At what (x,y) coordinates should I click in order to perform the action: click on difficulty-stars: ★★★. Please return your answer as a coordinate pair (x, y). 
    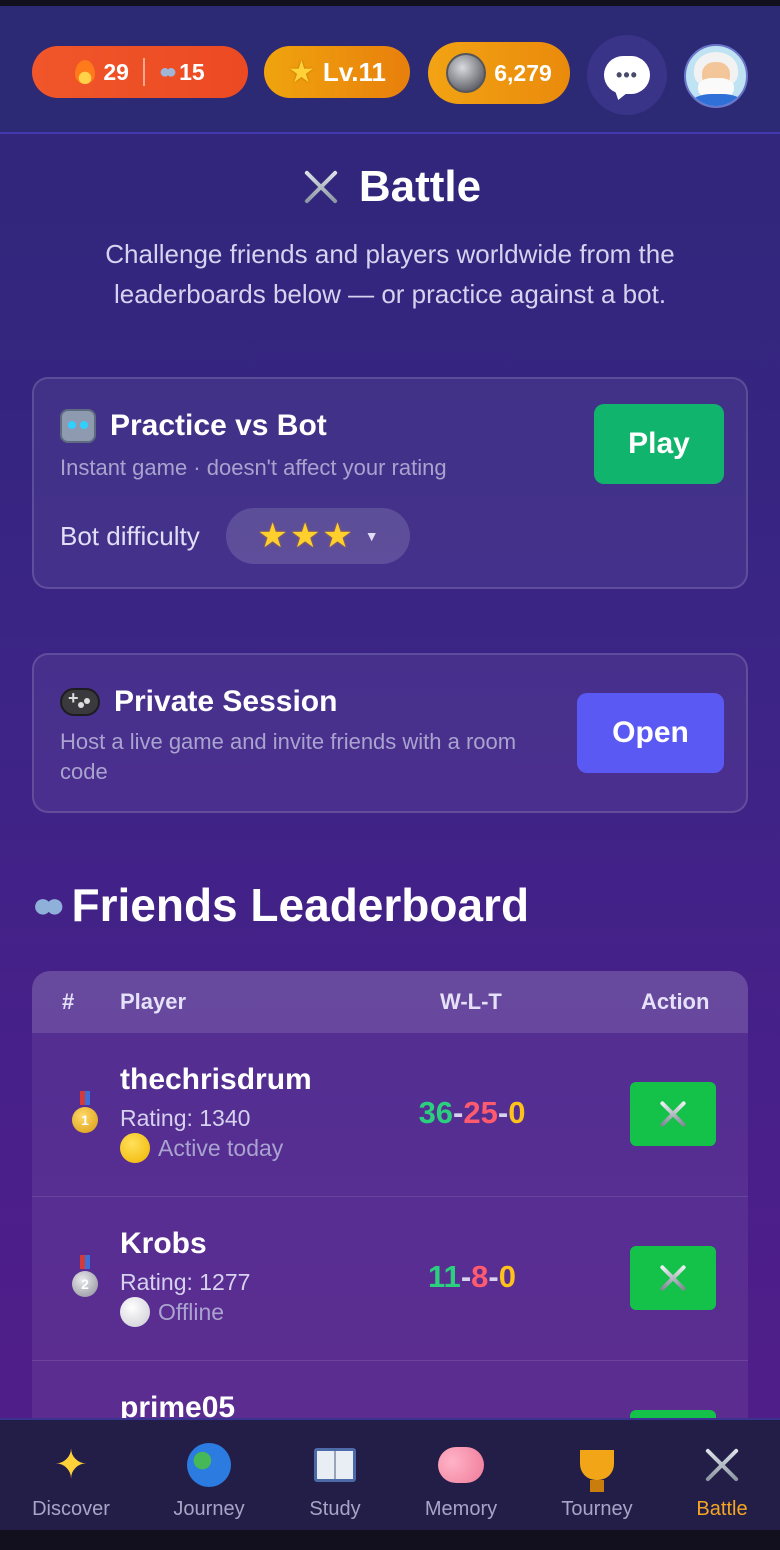
    Looking at the image, I should click on (306, 536).